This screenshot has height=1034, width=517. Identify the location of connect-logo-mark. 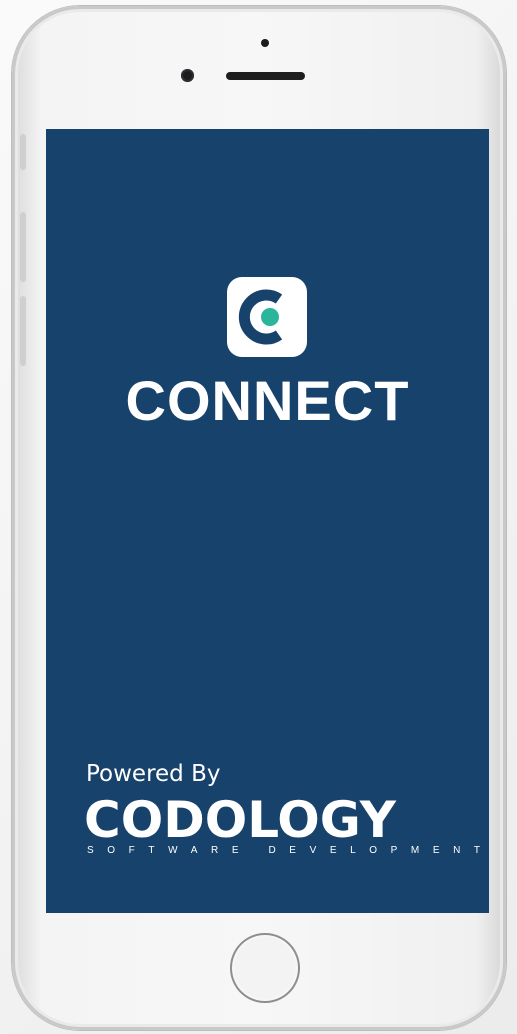
(260, 317).